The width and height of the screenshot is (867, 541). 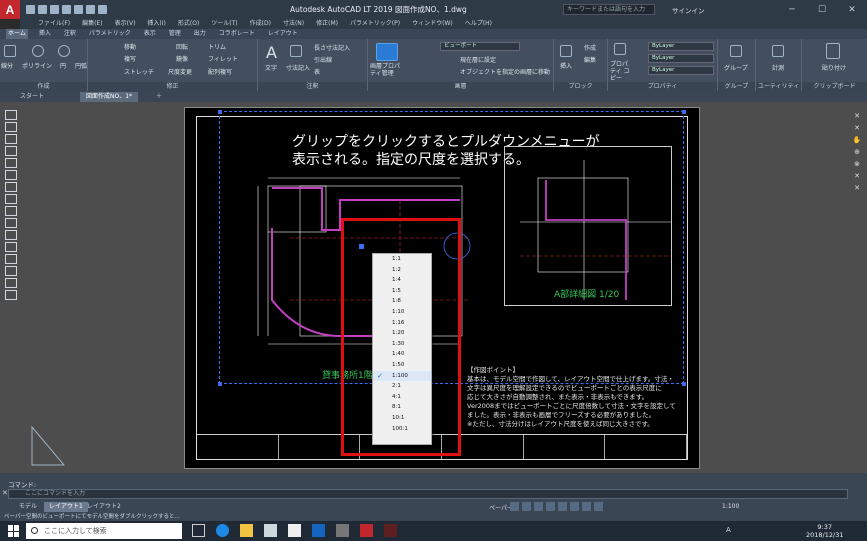 I want to click on selection-icon, so click(x=586, y=506).